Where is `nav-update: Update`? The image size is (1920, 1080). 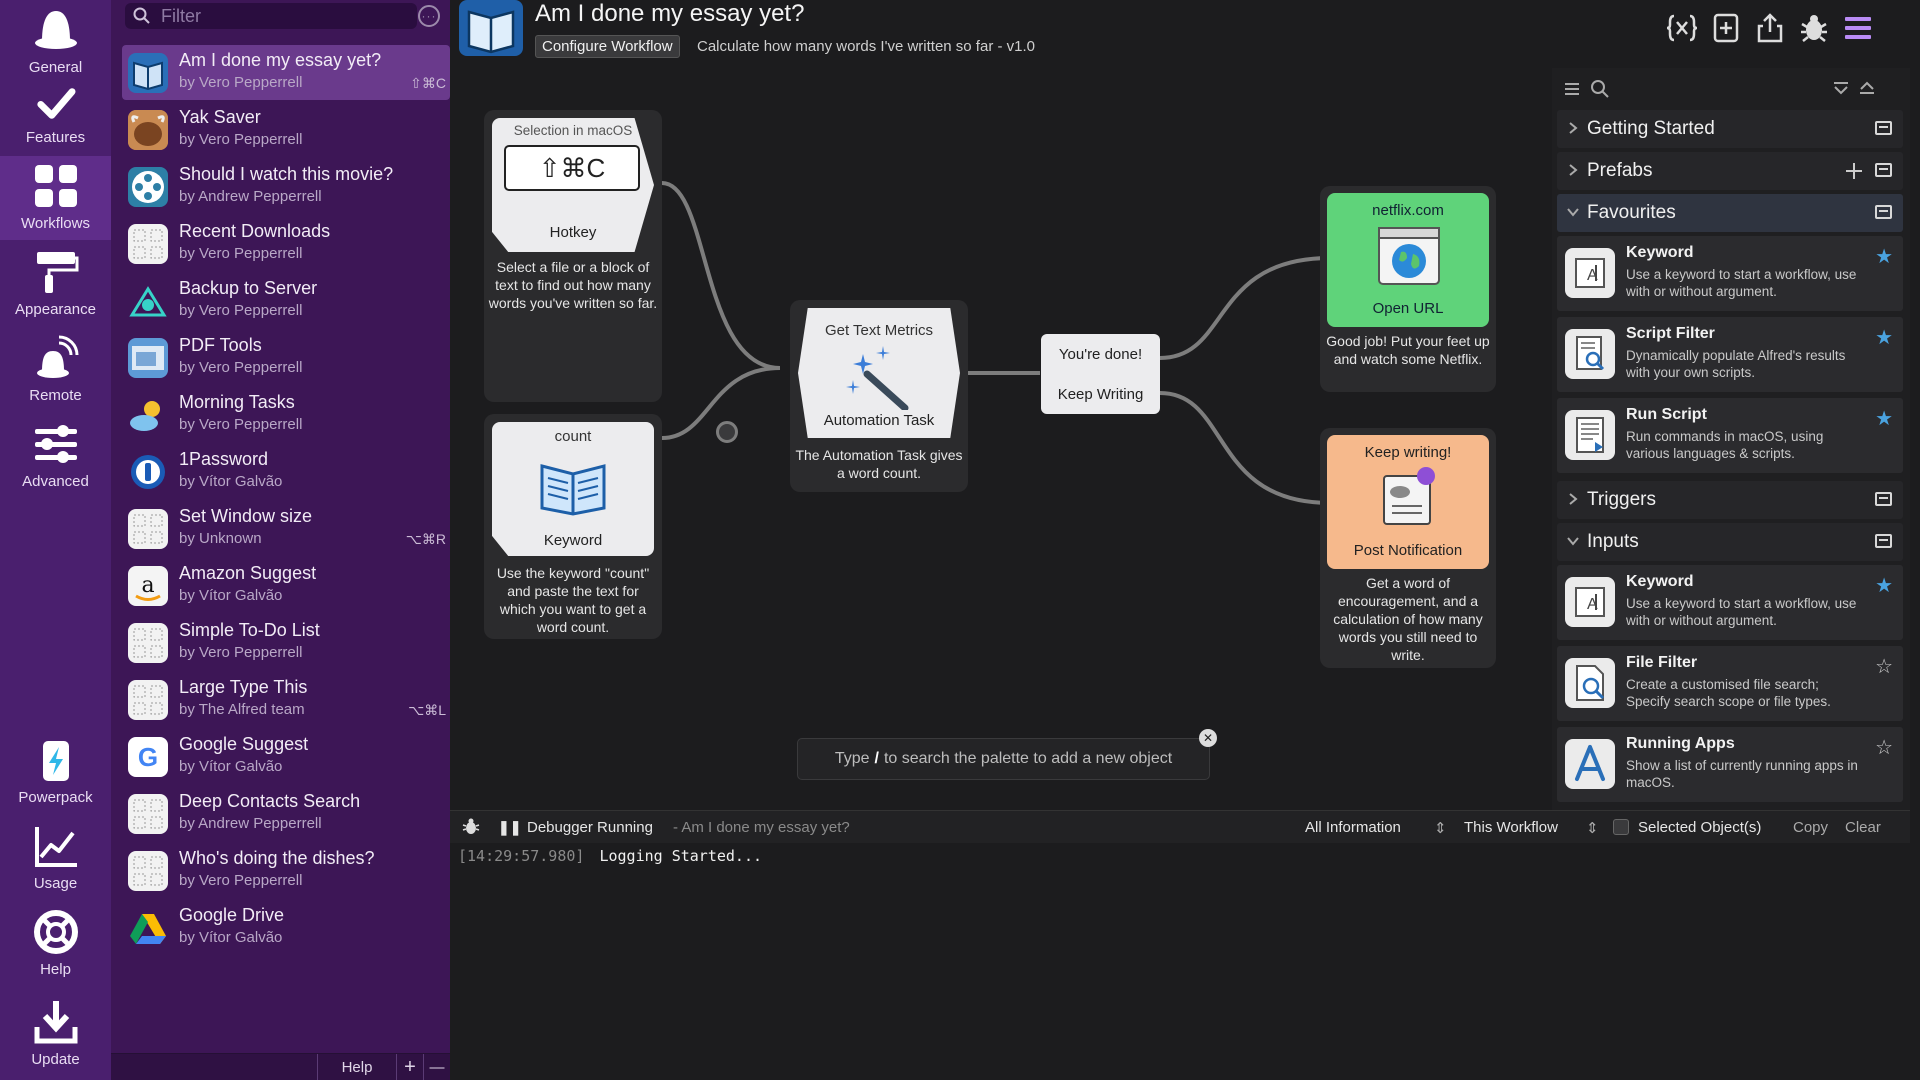 nav-update: Update is located at coordinates (55, 1032).